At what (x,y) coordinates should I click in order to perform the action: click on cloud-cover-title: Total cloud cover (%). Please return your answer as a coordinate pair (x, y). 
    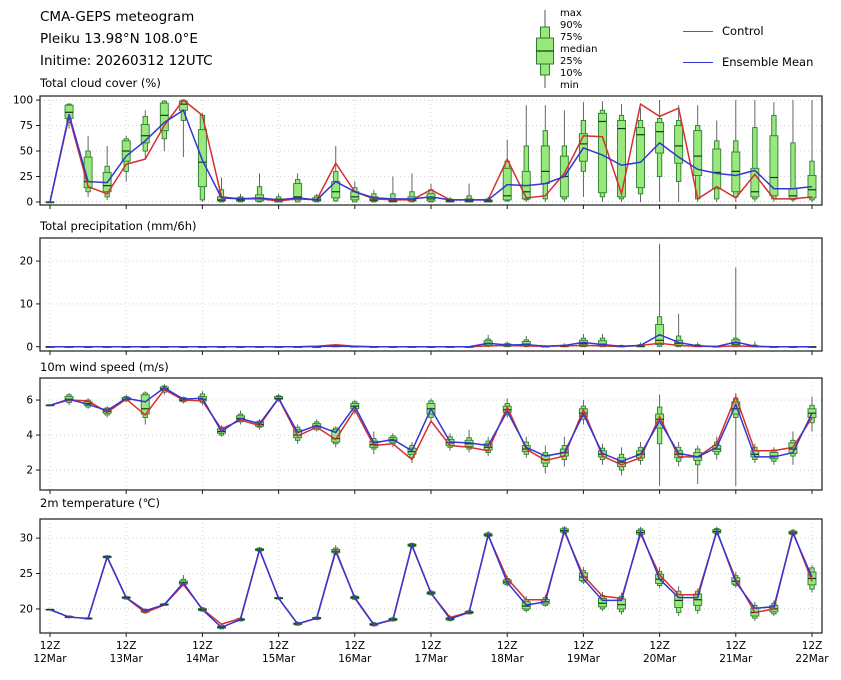
    Looking at the image, I should click on (100, 83).